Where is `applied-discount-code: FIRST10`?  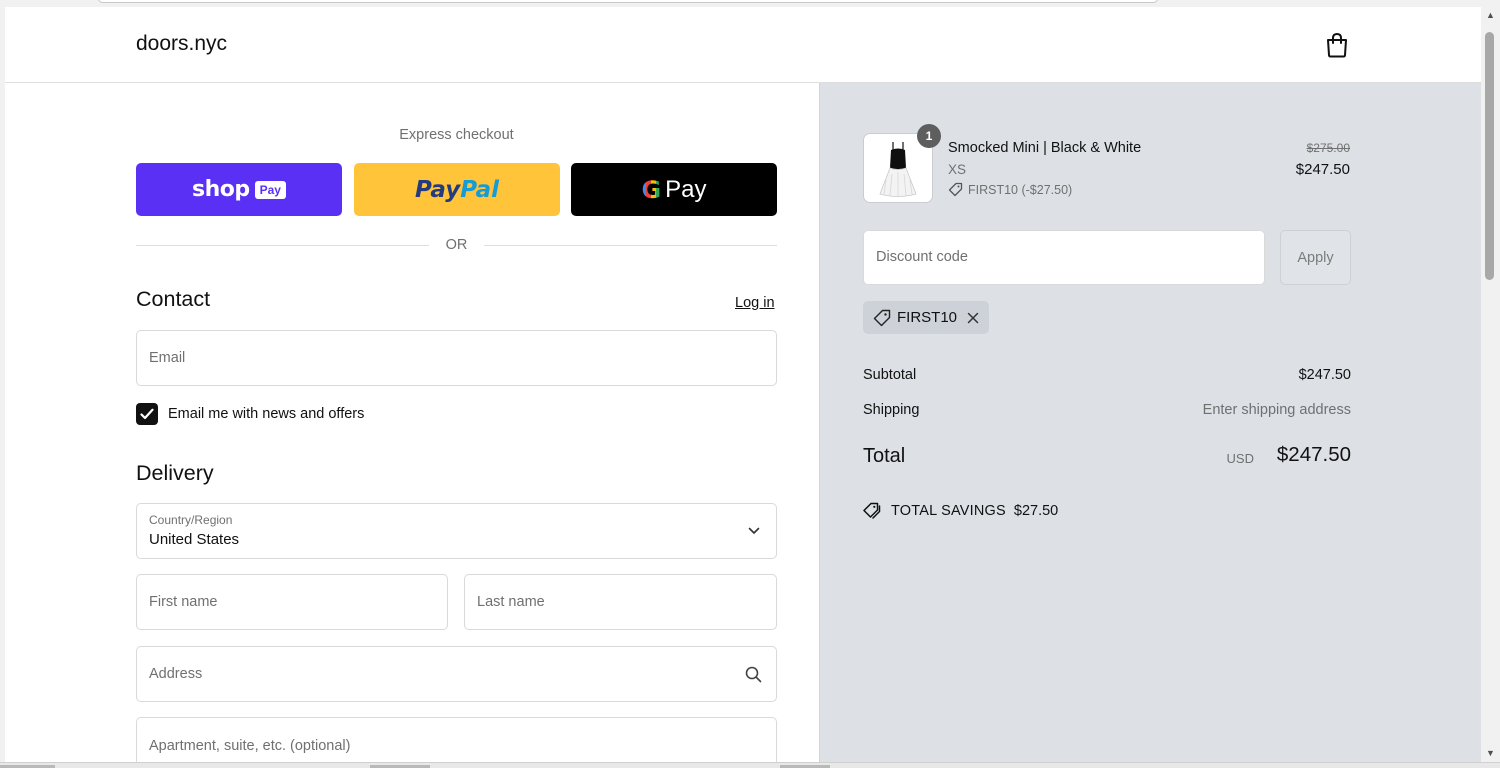
applied-discount-code: FIRST10 is located at coordinates (927, 317).